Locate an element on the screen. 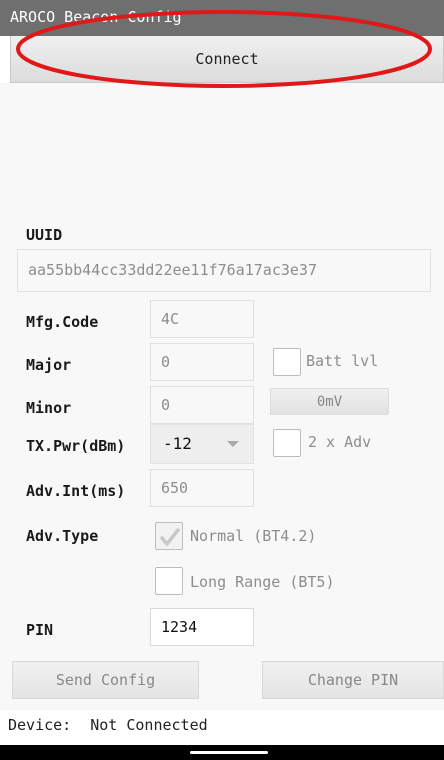  two-x-adv-label: 2 x Adv is located at coordinates (340, 442).